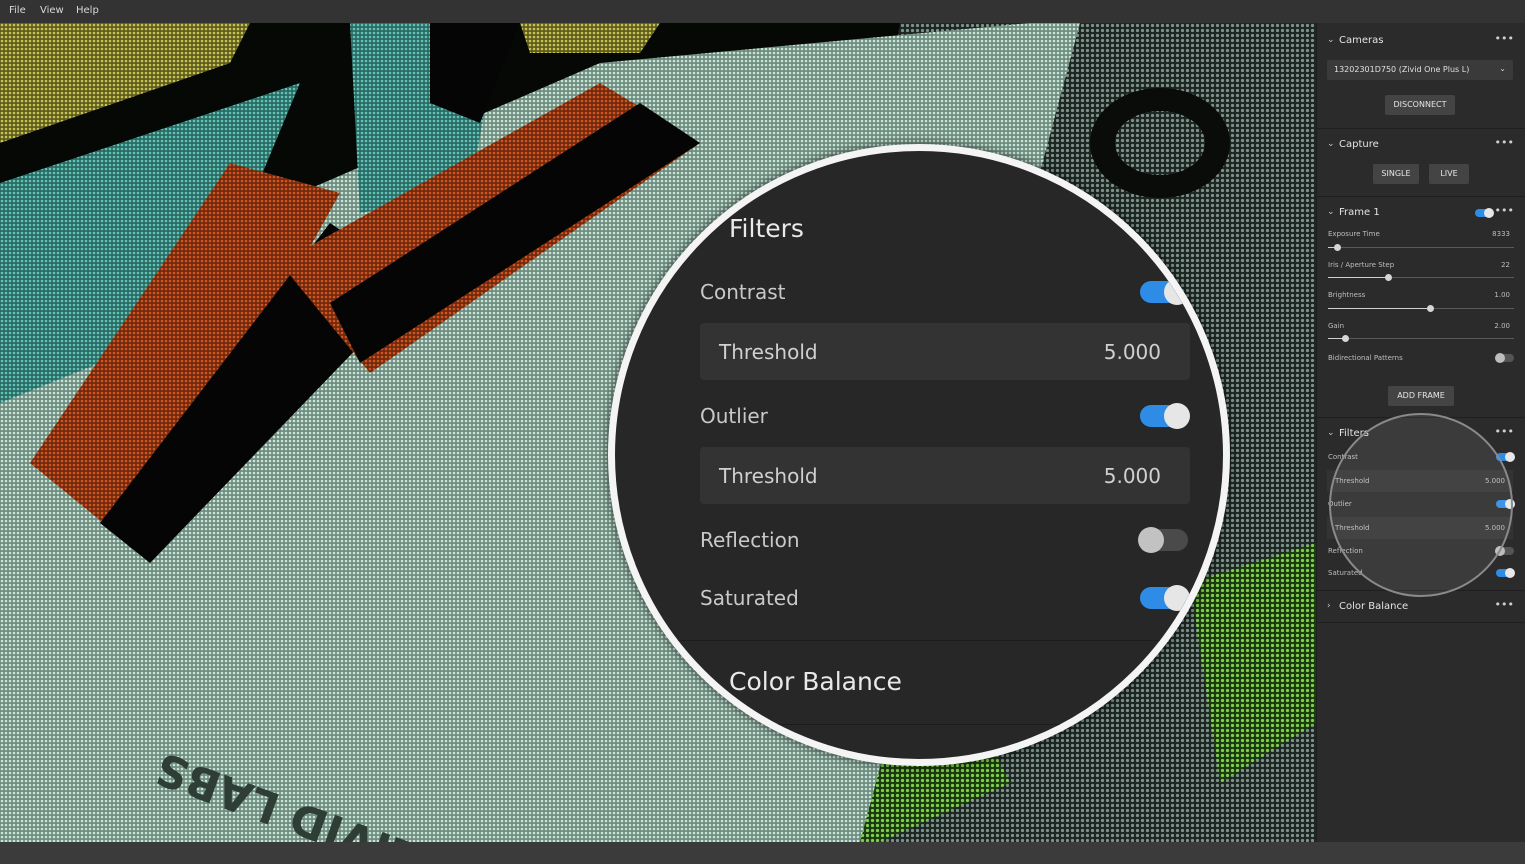 Image resolution: width=1525 pixels, height=864 pixels. I want to click on bidirectional-toggle, so click(1504, 358).